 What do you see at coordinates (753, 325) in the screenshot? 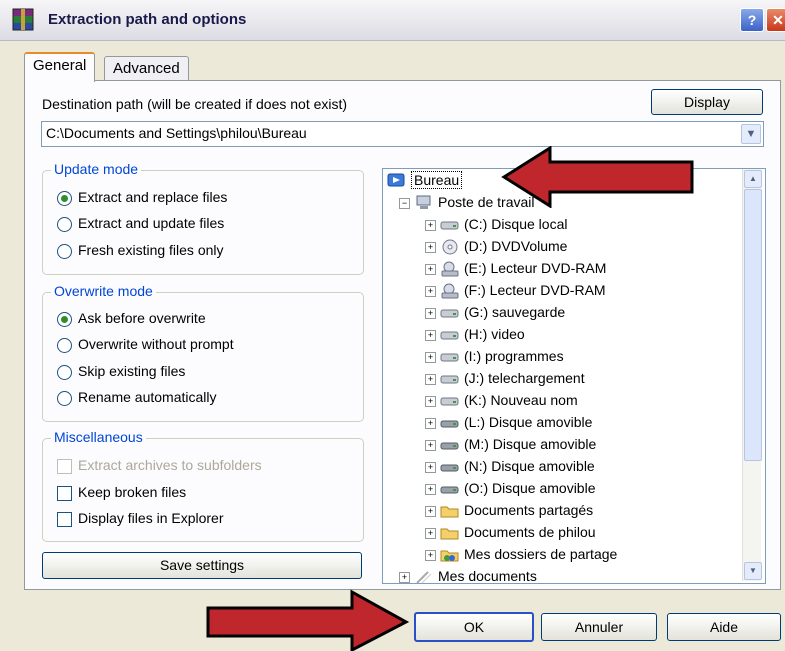
I see `scroll-thumb` at bounding box center [753, 325].